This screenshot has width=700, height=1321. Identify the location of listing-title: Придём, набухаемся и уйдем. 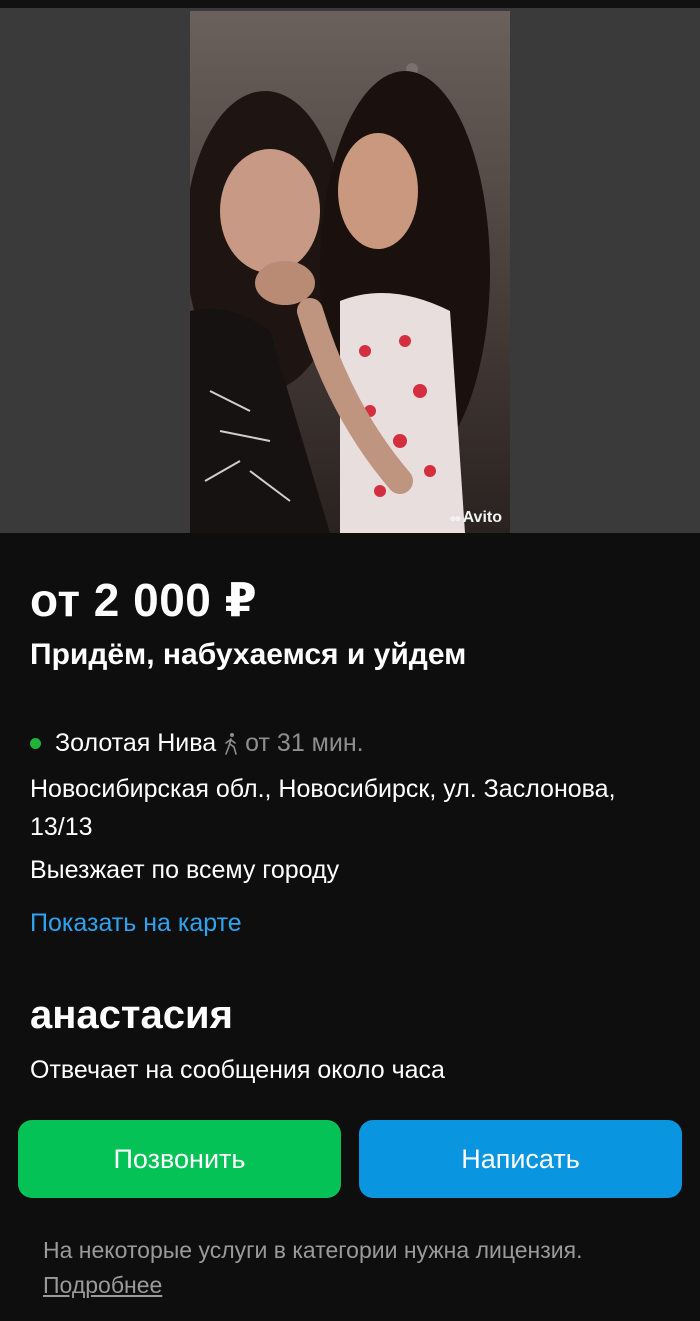
(248, 654).